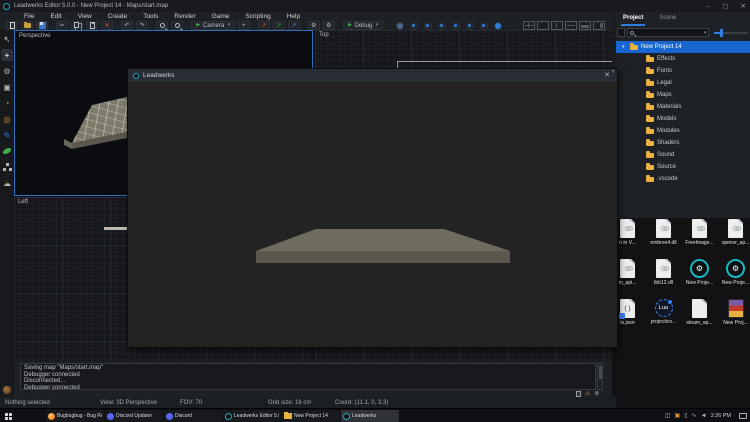 This screenshot has height=422, width=750. Describe the element at coordinates (7, 183) in the screenshot. I see `publish-tool: ☁ ↑` at that location.